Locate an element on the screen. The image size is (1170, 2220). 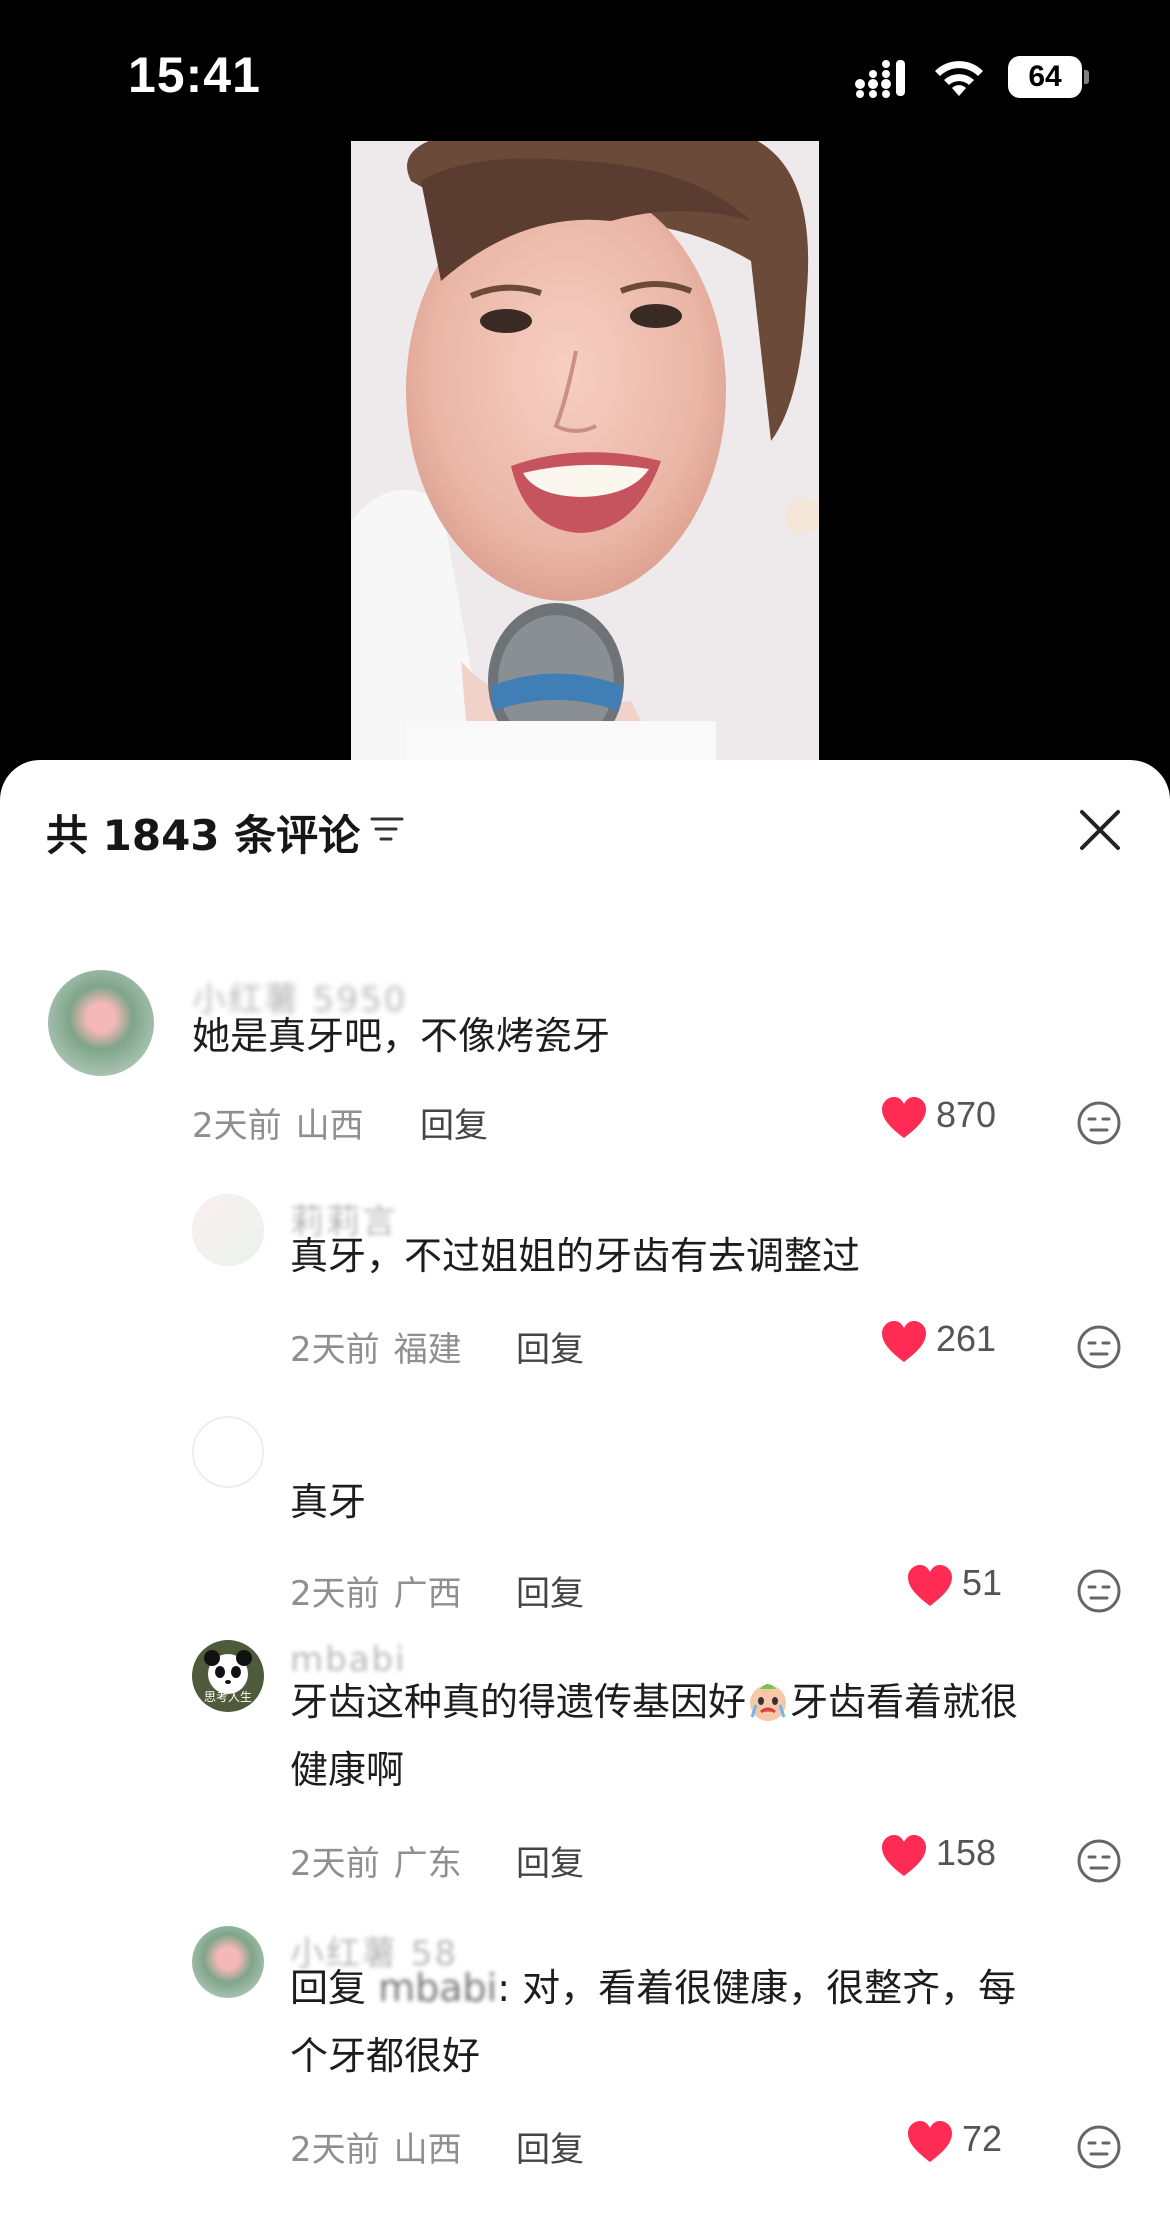
status-bar: 15:41 64 is located at coordinates (585, 70).